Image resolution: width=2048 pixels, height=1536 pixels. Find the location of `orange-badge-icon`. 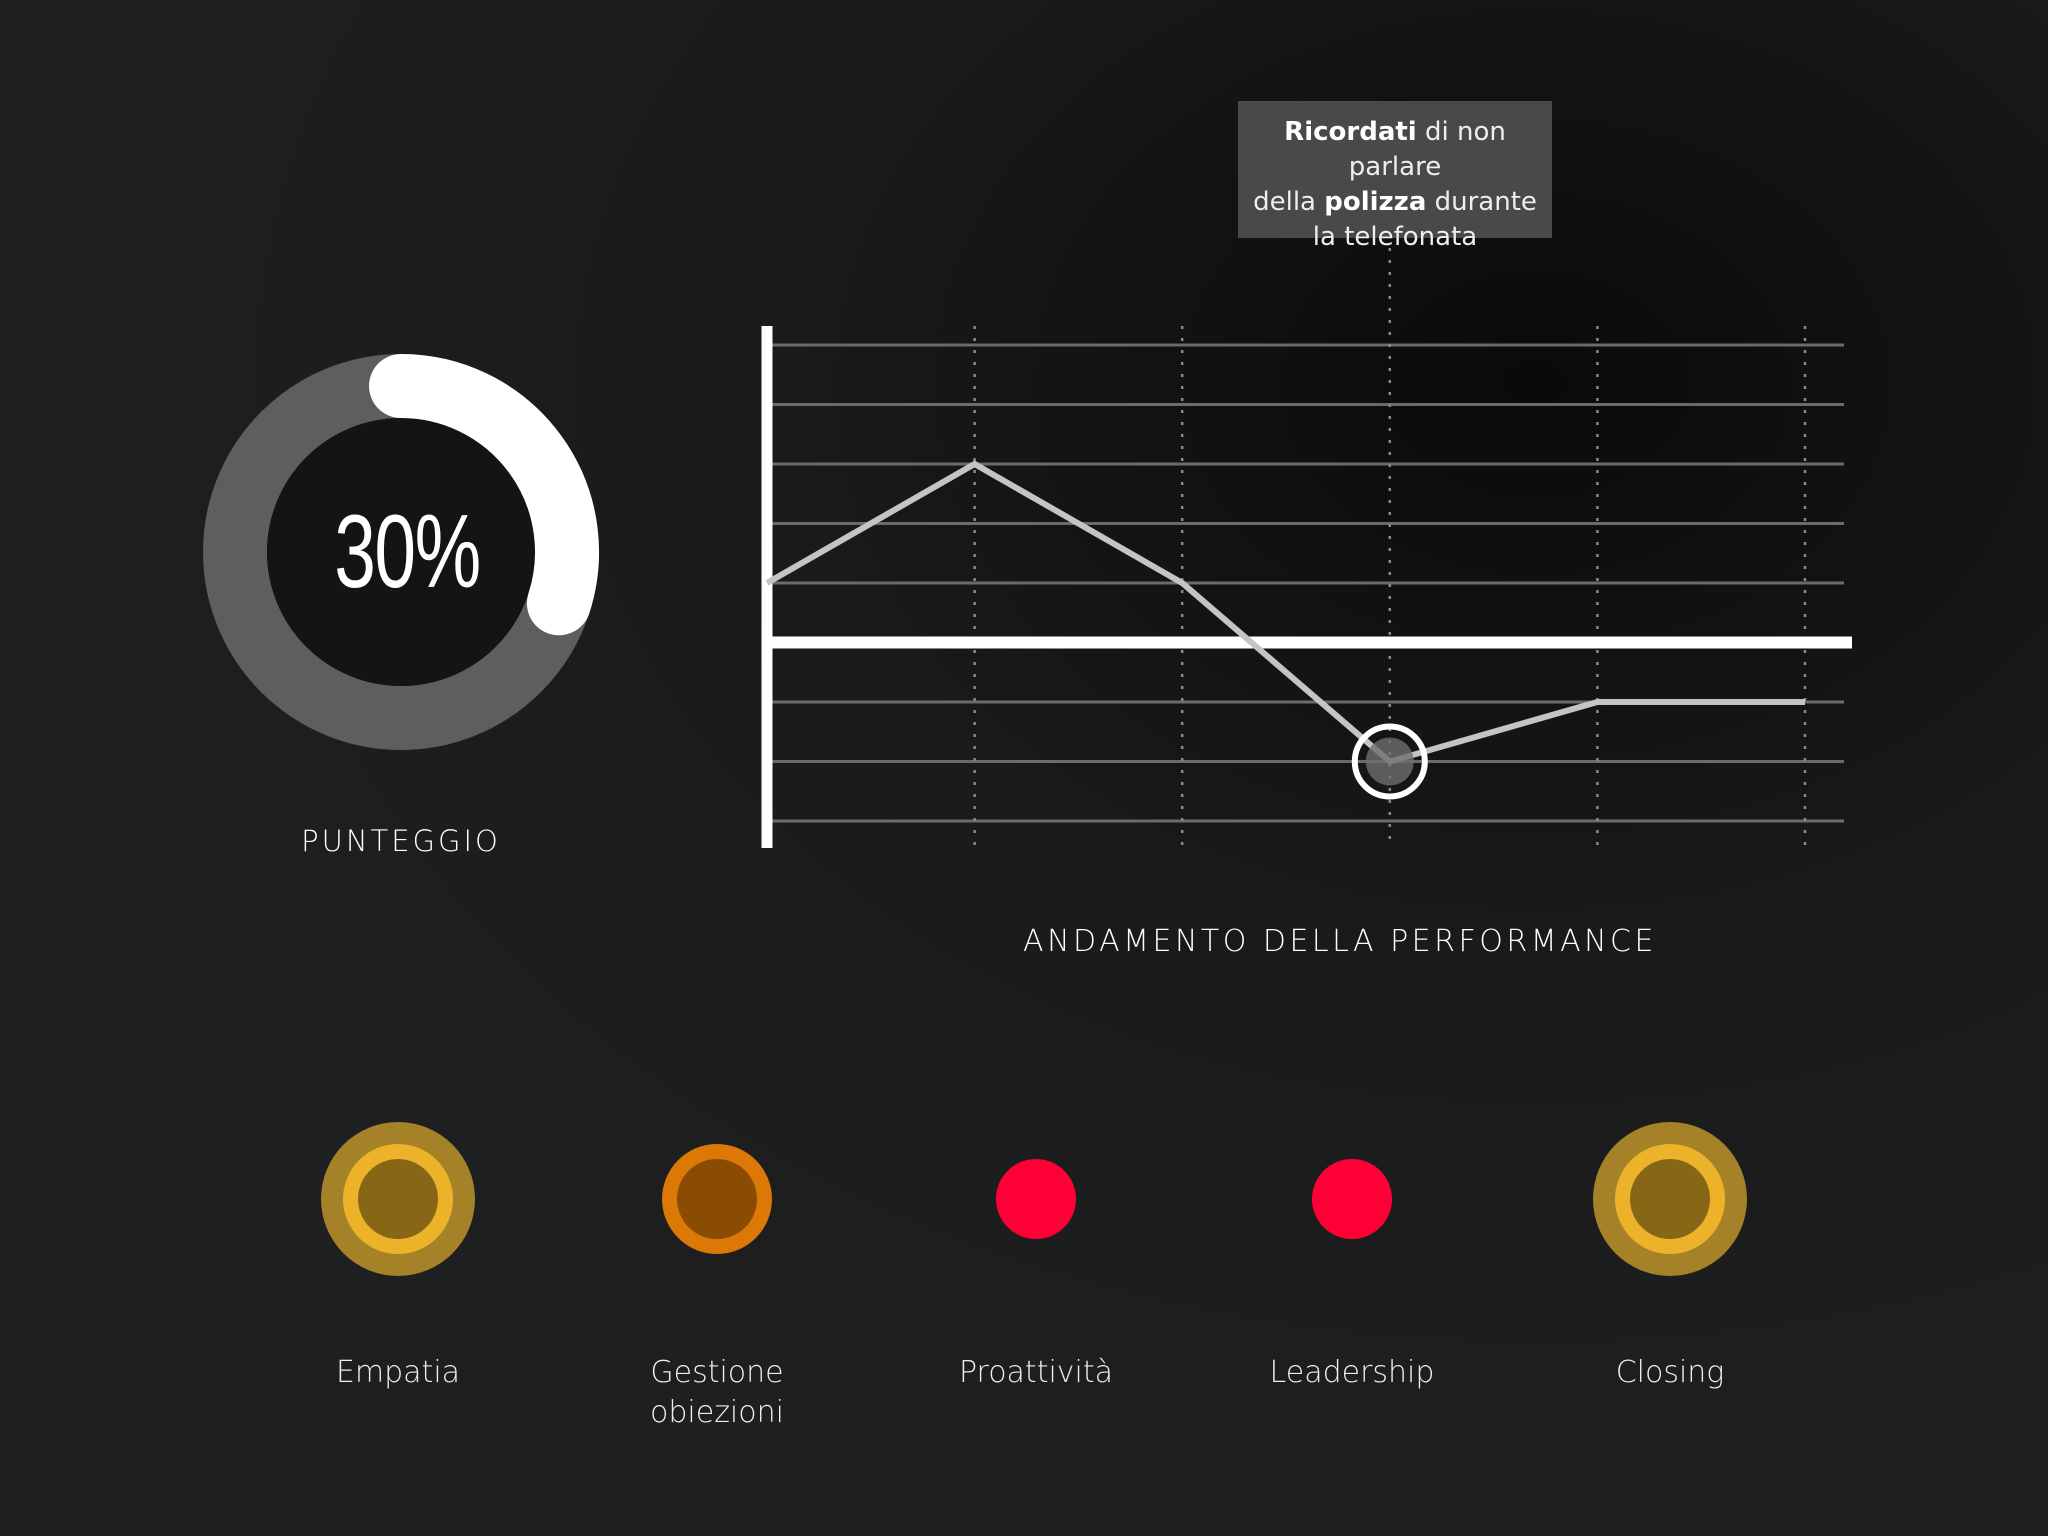

orange-badge-icon is located at coordinates (717, 1199).